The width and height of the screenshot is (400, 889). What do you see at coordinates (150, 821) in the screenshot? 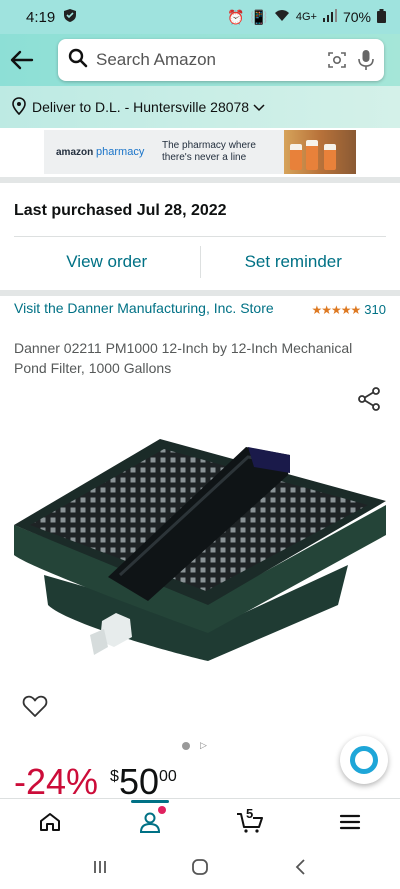
I see `account-icon` at bounding box center [150, 821].